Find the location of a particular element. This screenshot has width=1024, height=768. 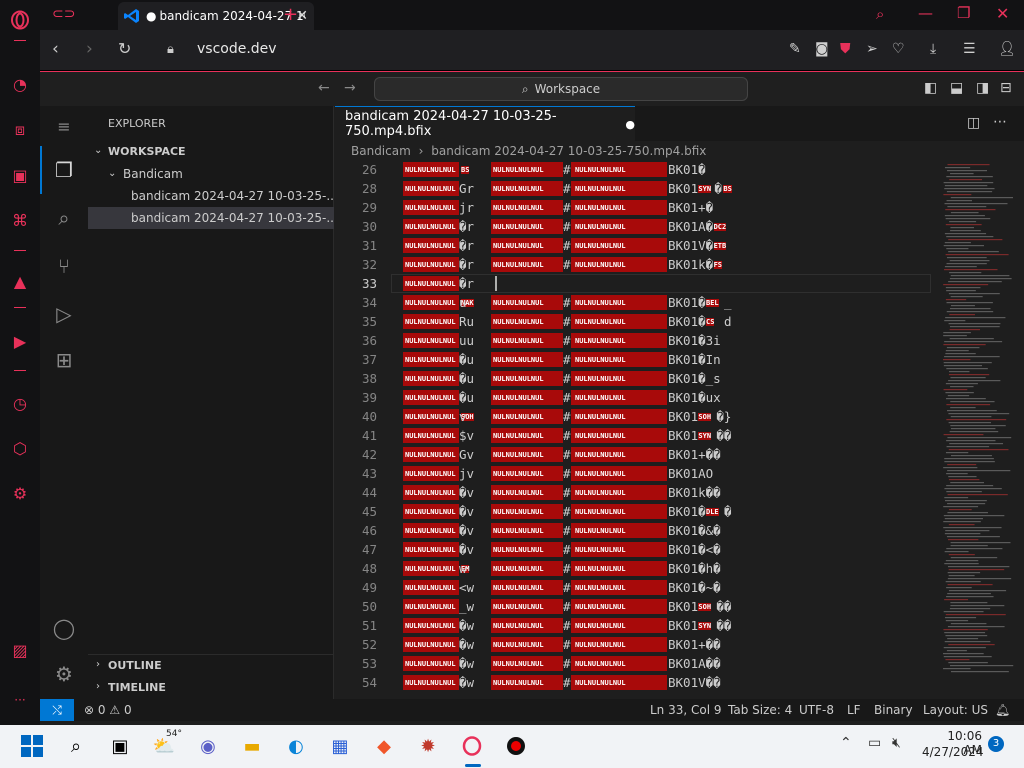

more-actions-icon: ⋯ is located at coordinates (1000, 122).